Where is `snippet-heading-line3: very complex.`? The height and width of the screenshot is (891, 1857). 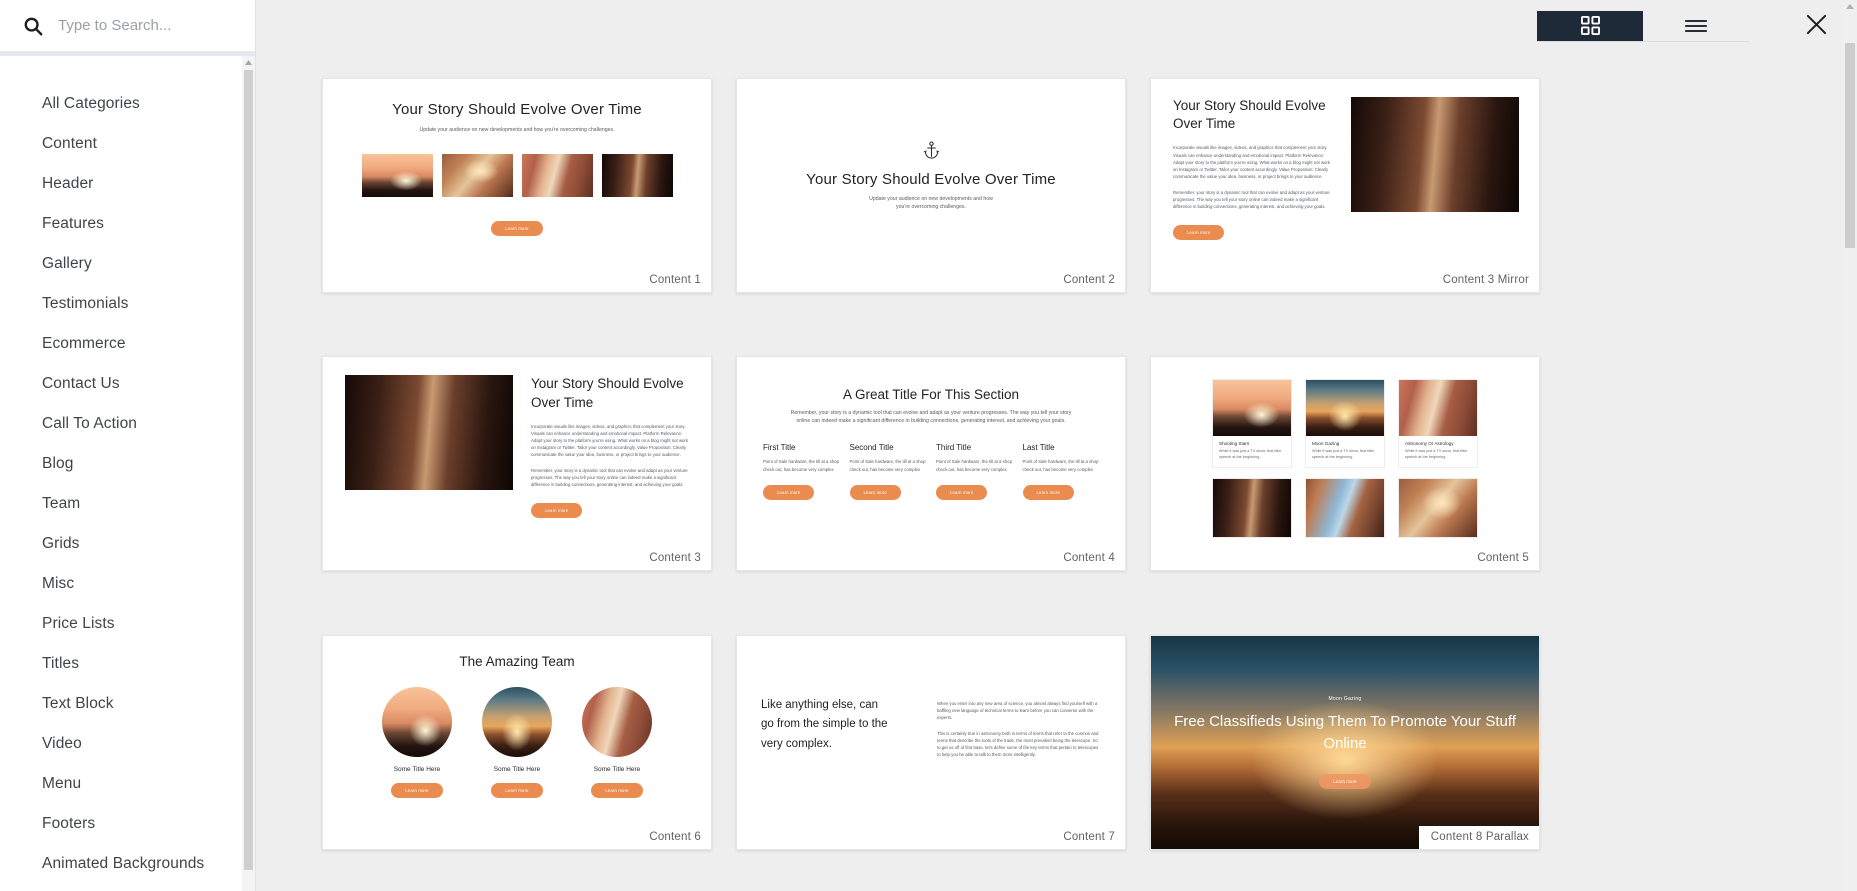 snippet-heading-line3: very complex. is located at coordinates (796, 743).